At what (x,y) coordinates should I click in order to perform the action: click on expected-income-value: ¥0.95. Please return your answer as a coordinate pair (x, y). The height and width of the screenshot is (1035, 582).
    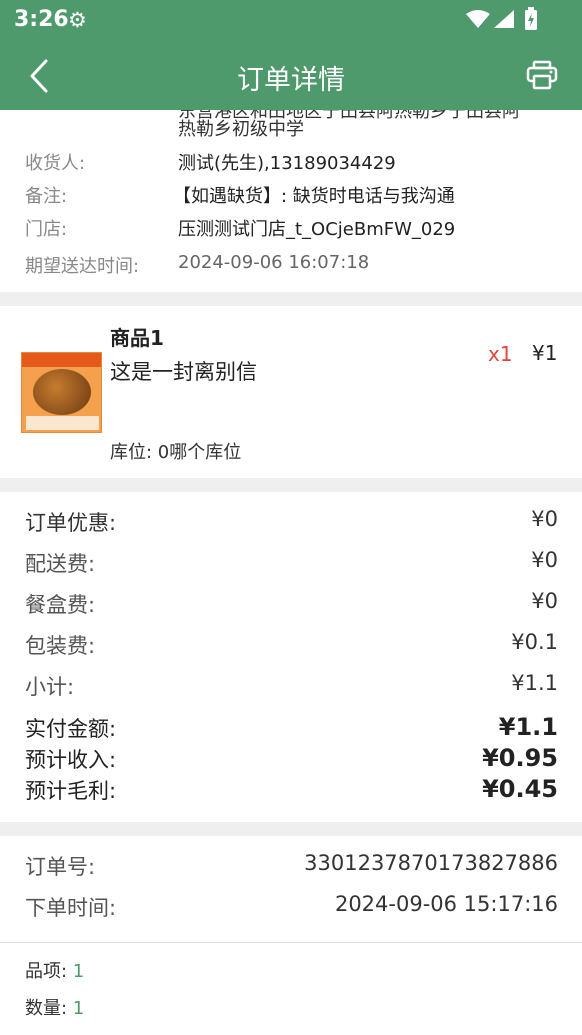
    Looking at the image, I should click on (520, 758).